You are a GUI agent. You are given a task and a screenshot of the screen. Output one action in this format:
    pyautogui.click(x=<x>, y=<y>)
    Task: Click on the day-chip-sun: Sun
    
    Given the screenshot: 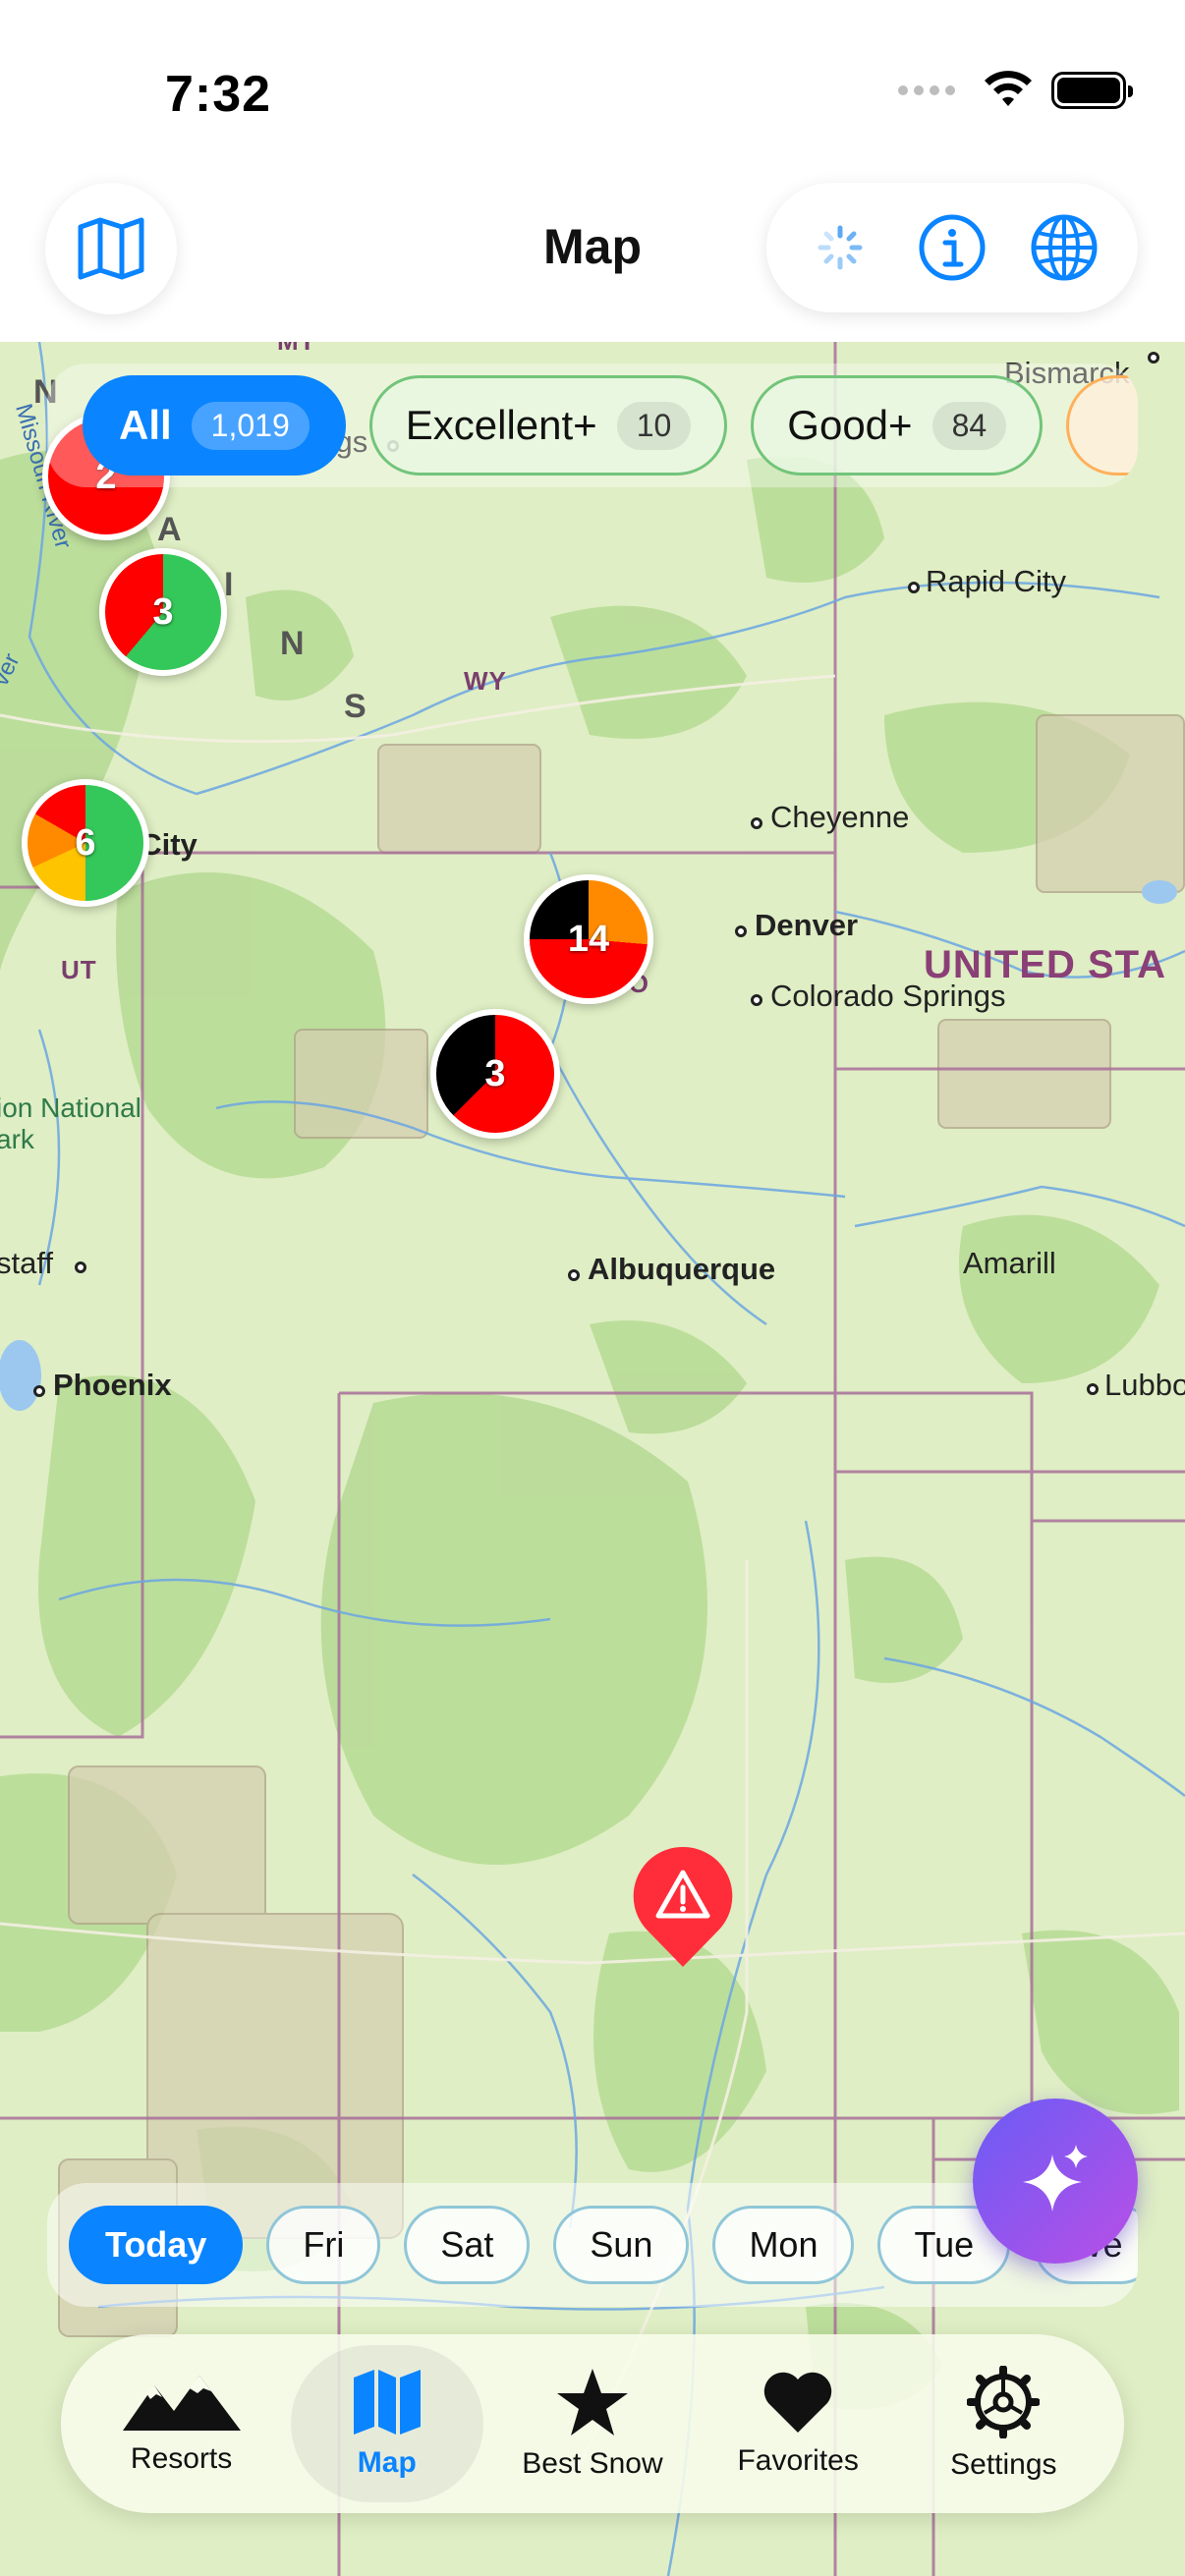 What is the action you would take?
    pyautogui.click(x=622, y=2245)
    